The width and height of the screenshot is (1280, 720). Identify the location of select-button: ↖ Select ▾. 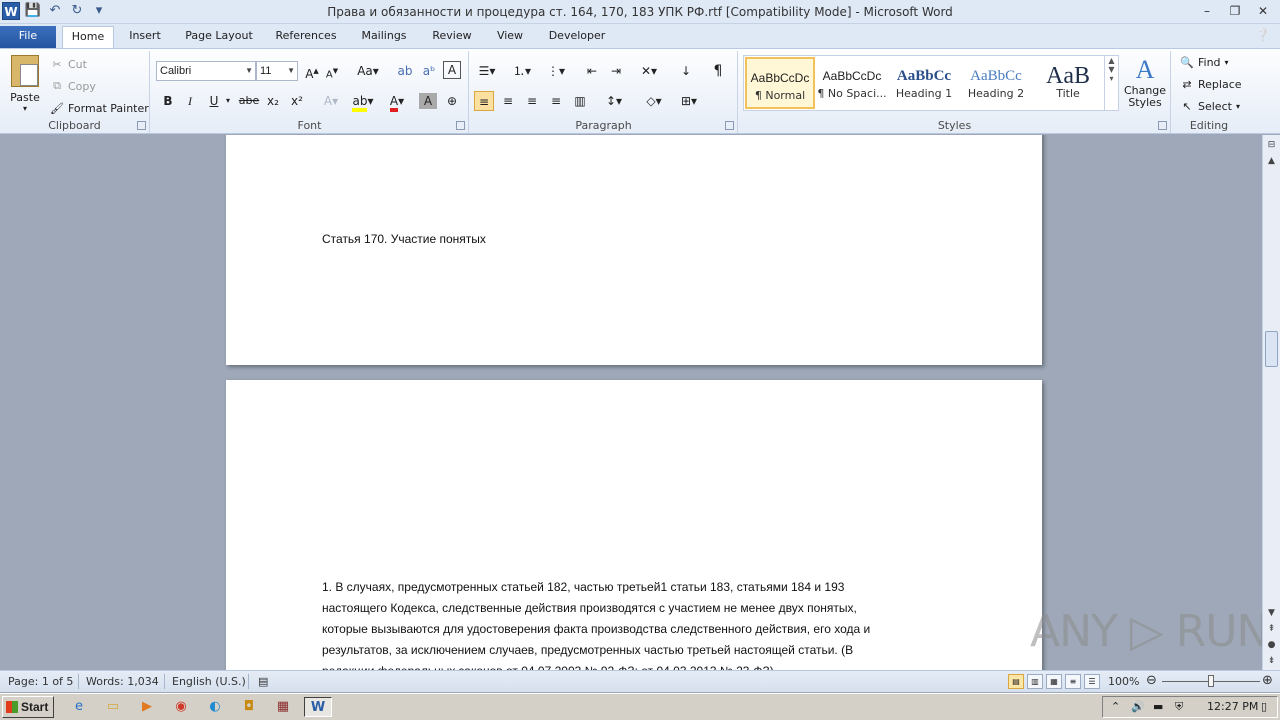
(1210, 106).